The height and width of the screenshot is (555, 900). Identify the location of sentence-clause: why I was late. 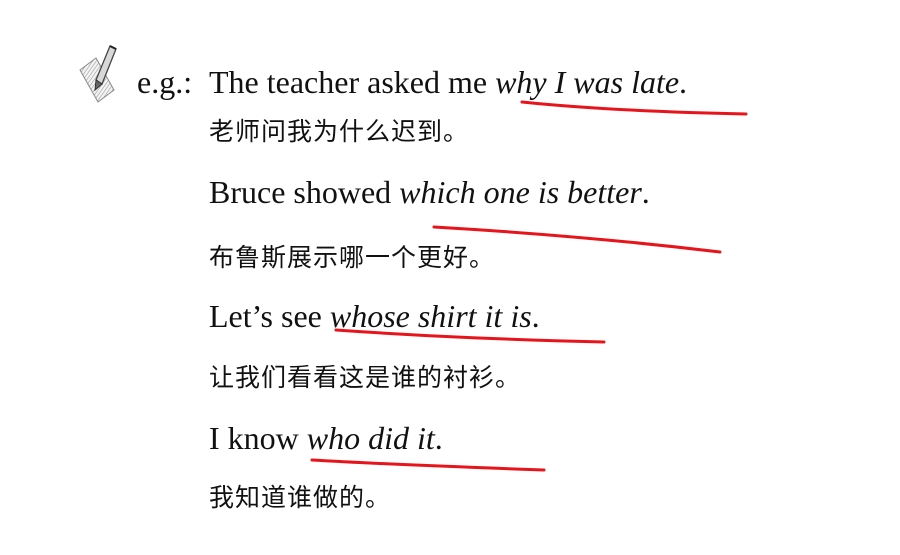
(587, 82).